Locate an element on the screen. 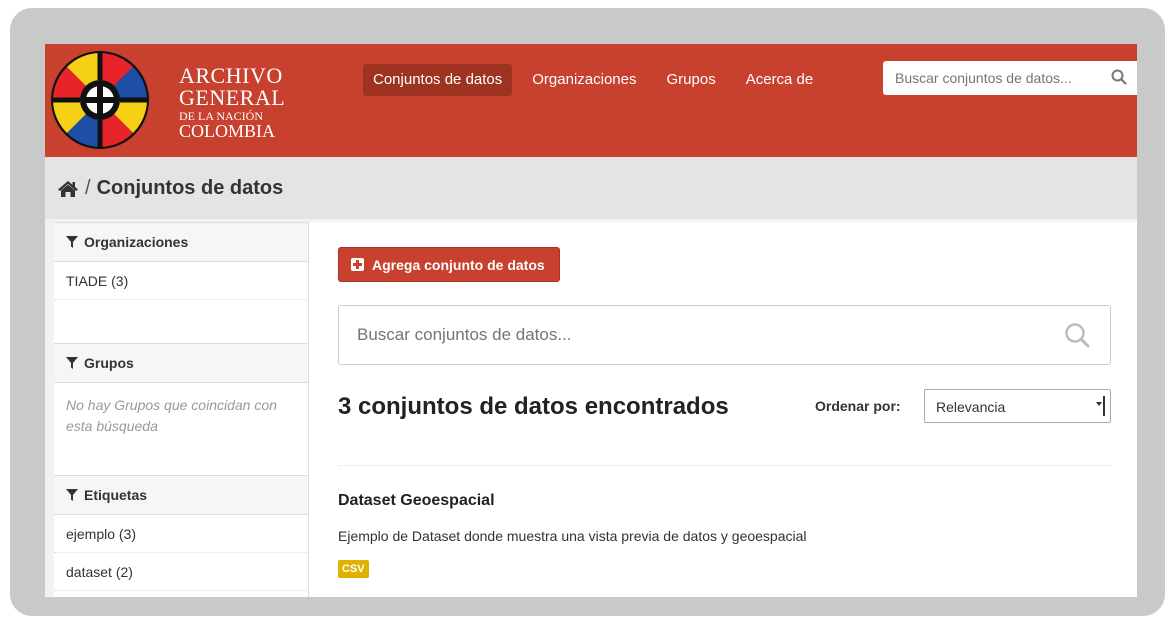 This screenshot has height=626, width=1173. organizations-heading-label: Organizaciones is located at coordinates (136, 242).